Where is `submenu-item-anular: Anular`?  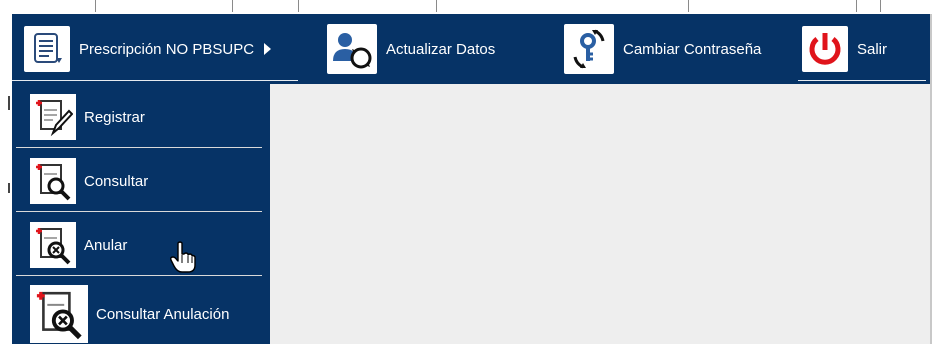
submenu-item-anular: Anular is located at coordinates (141, 245).